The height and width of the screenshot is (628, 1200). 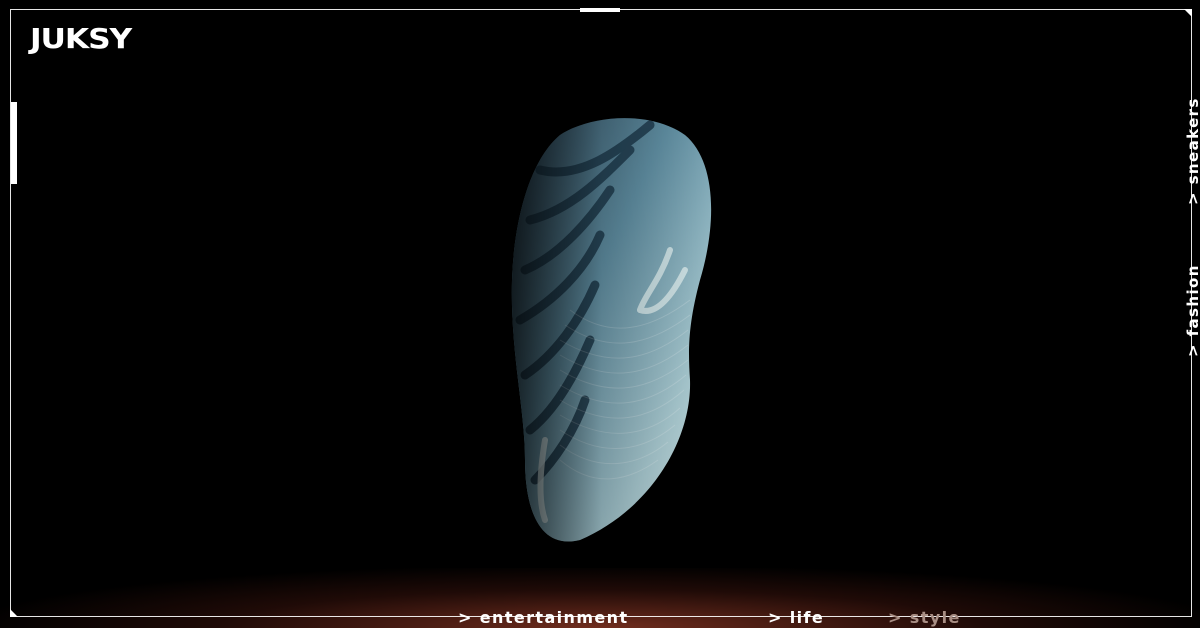 What do you see at coordinates (14, 143) in the screenshot?
I see `left-accent-bar` at bounding box center [14, 143].